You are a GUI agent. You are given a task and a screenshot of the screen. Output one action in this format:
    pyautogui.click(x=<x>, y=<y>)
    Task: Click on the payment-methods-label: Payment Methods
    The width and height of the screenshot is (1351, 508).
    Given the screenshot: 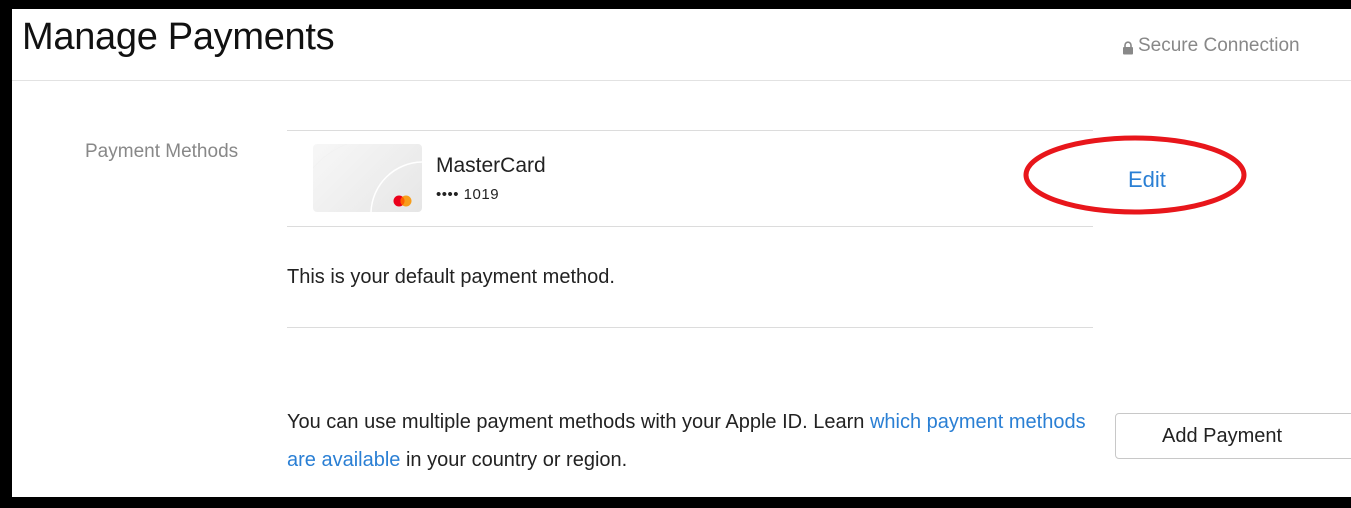 What is the action you would take?
    pyautogui.click(x=162, y=151)
    